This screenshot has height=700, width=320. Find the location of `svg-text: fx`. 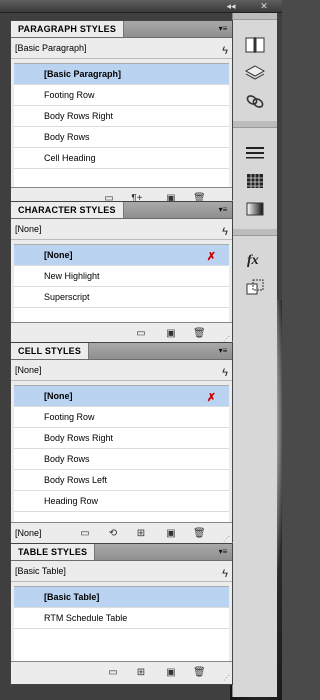

svg-text: fx is located at coordinates (253, 260).